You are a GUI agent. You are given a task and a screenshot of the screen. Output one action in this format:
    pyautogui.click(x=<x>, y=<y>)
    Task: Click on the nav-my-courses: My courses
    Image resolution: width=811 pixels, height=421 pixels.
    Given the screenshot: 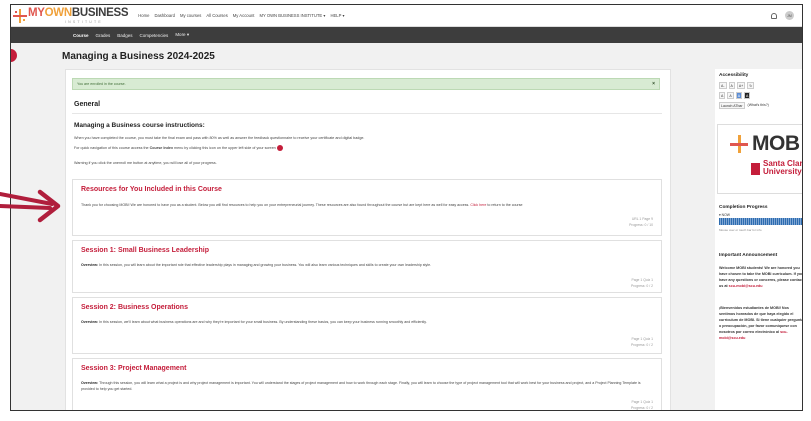 What is the action you would take?
    pyautogui.click(x=190, y=15)
    